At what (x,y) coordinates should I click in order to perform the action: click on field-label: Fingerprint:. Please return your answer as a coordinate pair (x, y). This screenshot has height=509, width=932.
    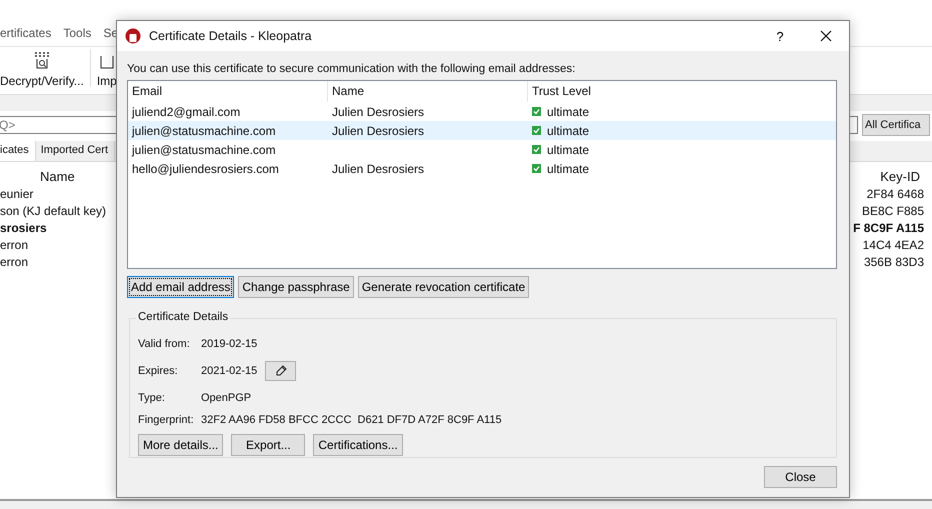
    Looking at the image, I should click on (166, 420).